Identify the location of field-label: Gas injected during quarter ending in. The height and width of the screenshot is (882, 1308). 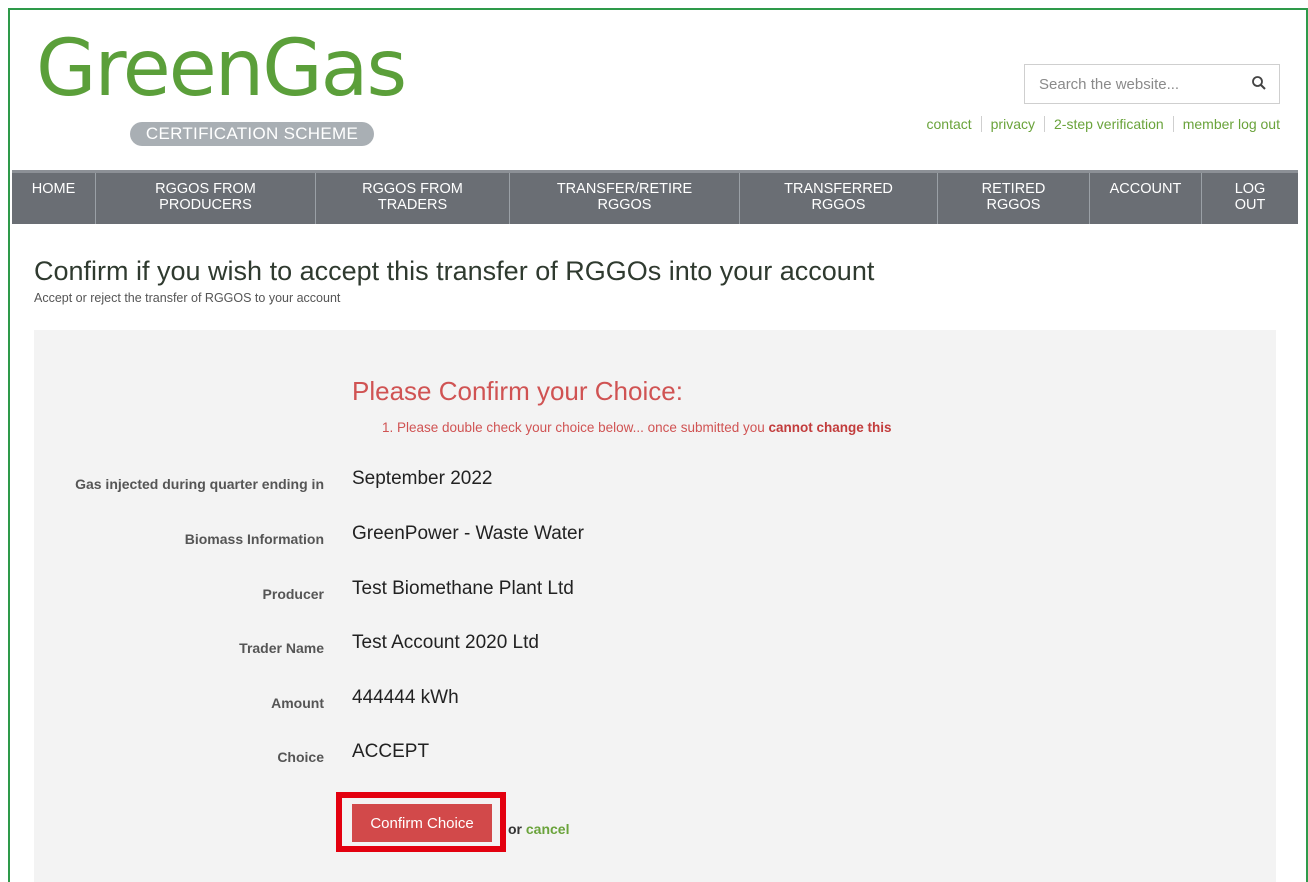
(199, 484).